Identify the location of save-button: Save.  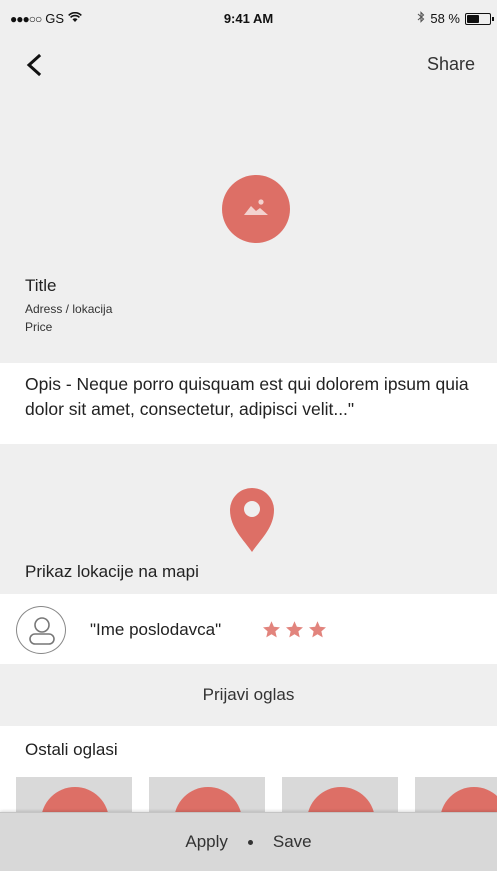
(292, 842).